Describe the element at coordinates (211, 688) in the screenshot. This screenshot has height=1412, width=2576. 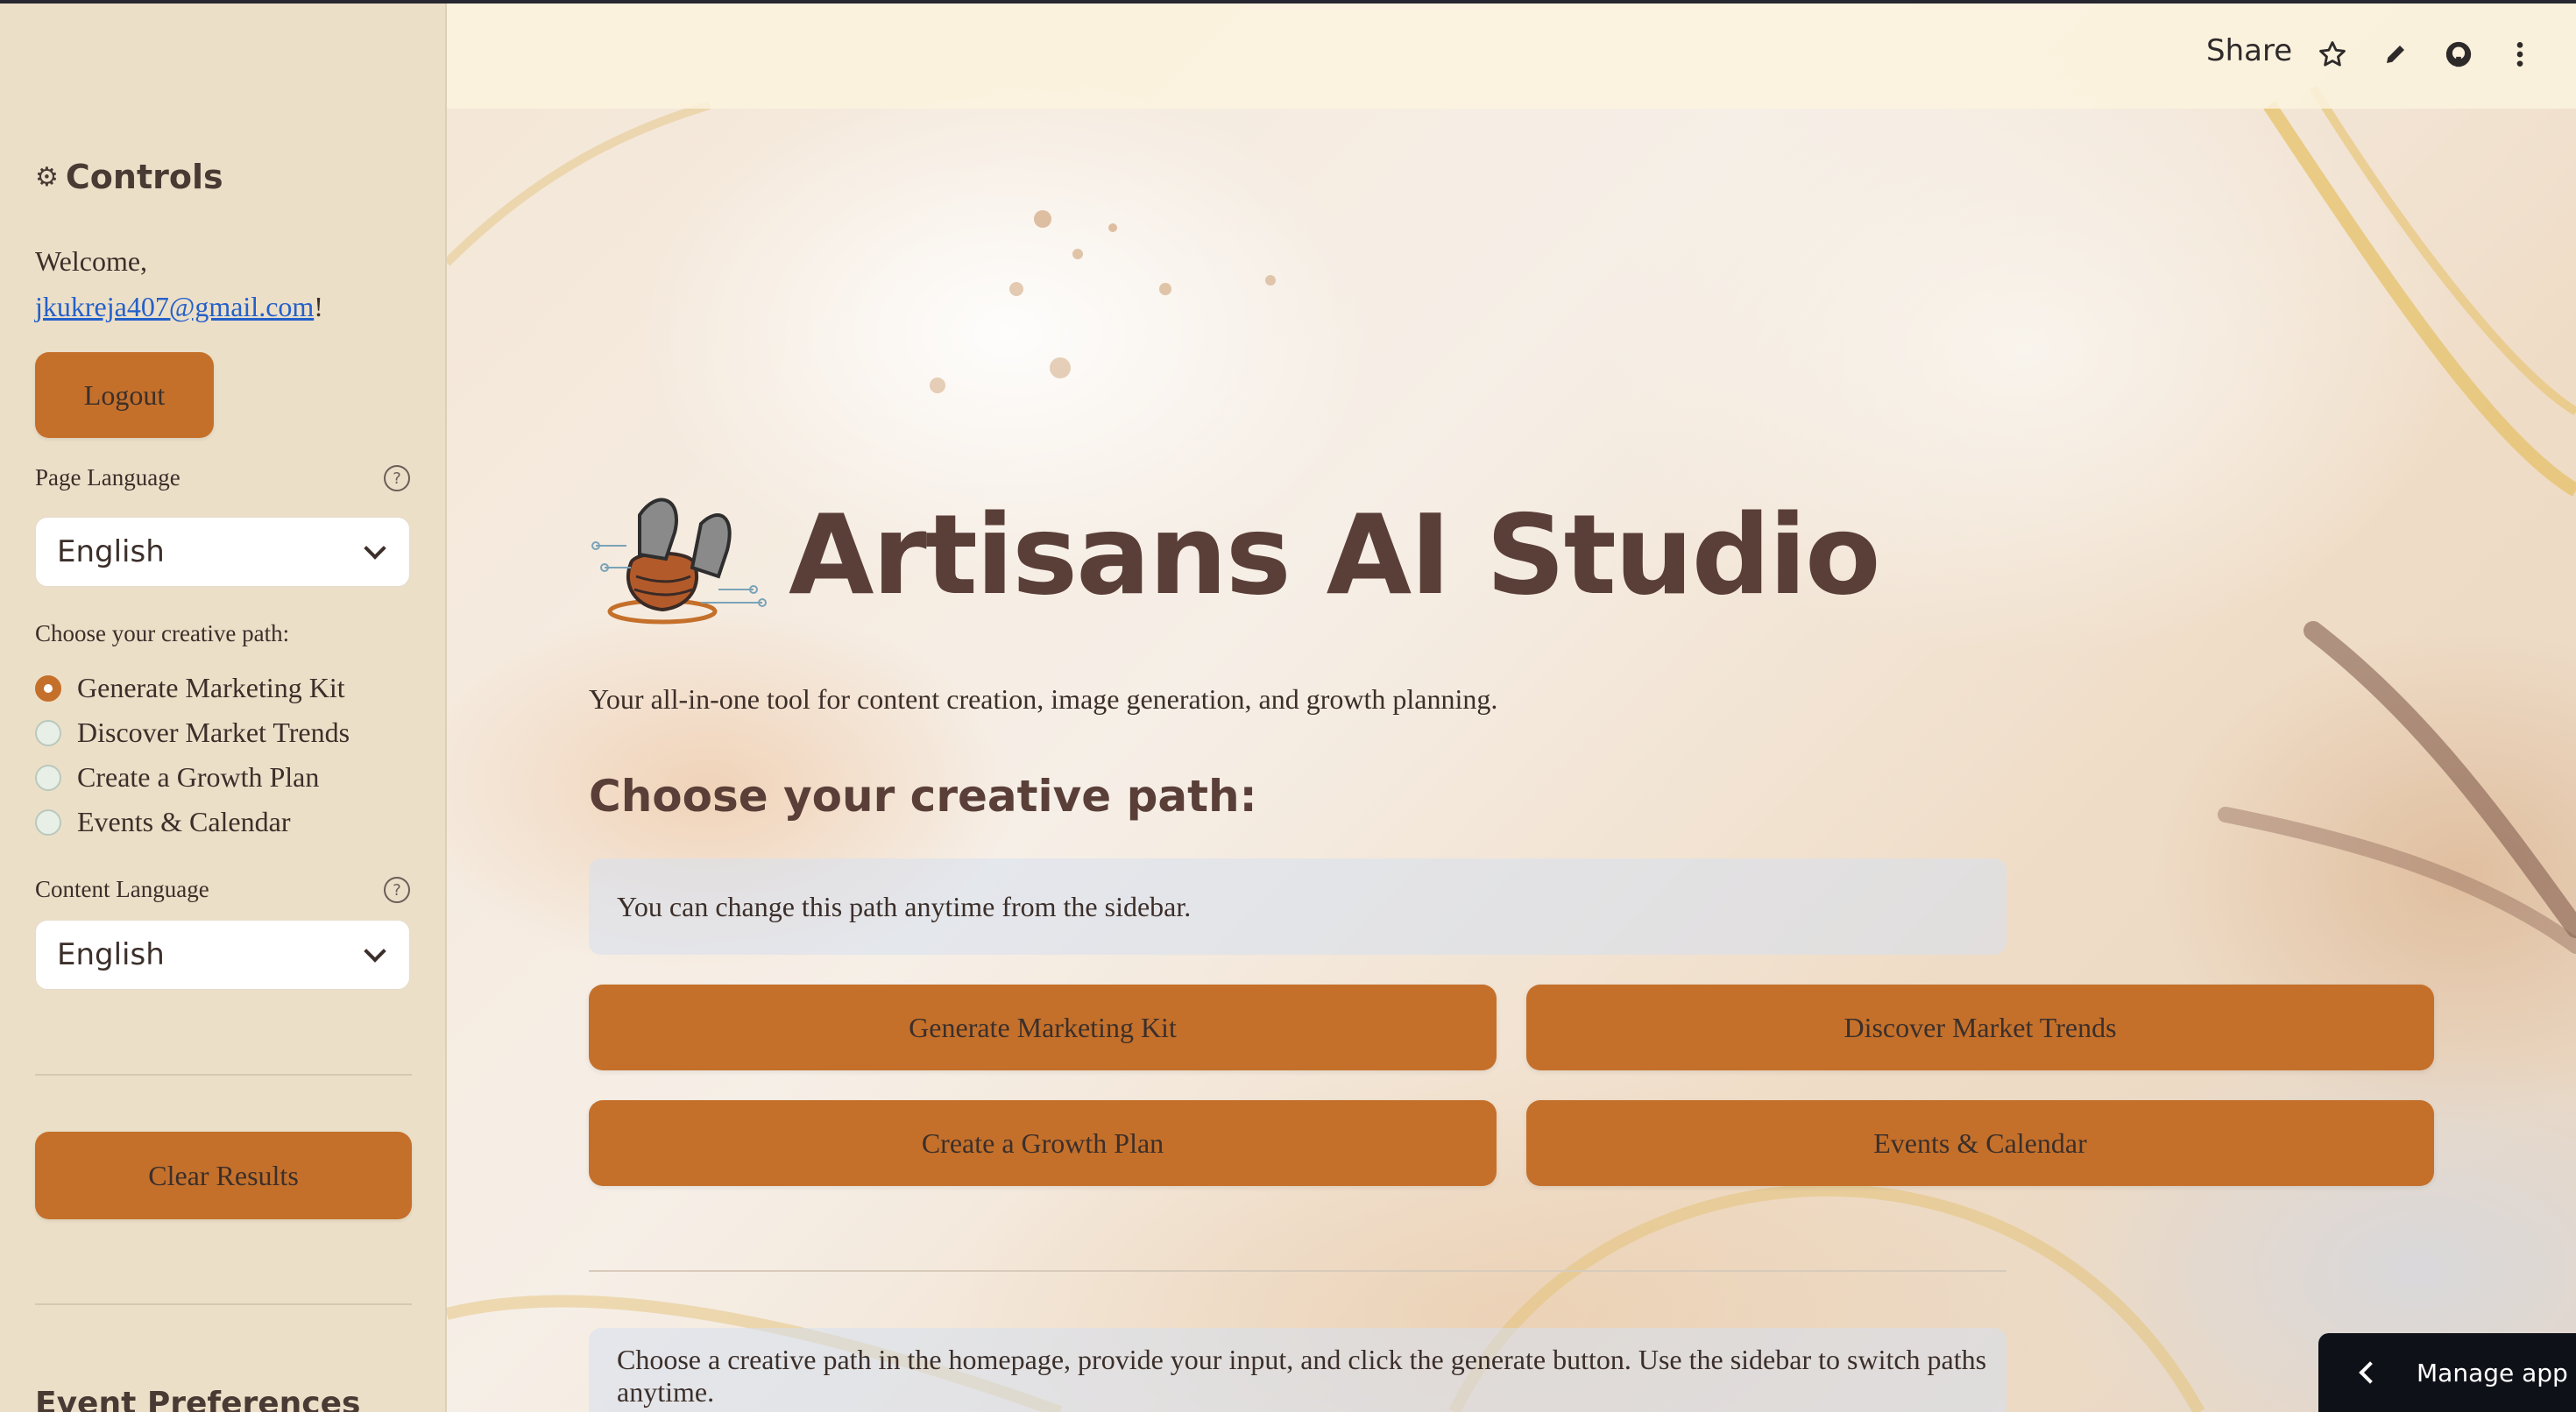
I see `radio-label: Generate Marketing Kit` at that location.